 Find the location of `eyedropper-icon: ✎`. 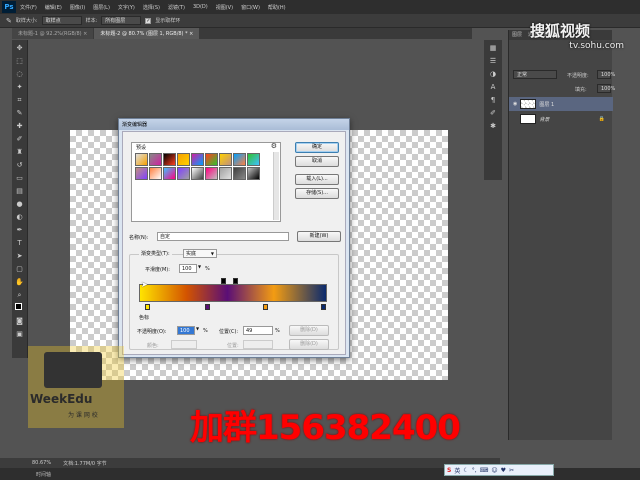

eyedropper-icon: ✎ is located at coordinates (9, 21).